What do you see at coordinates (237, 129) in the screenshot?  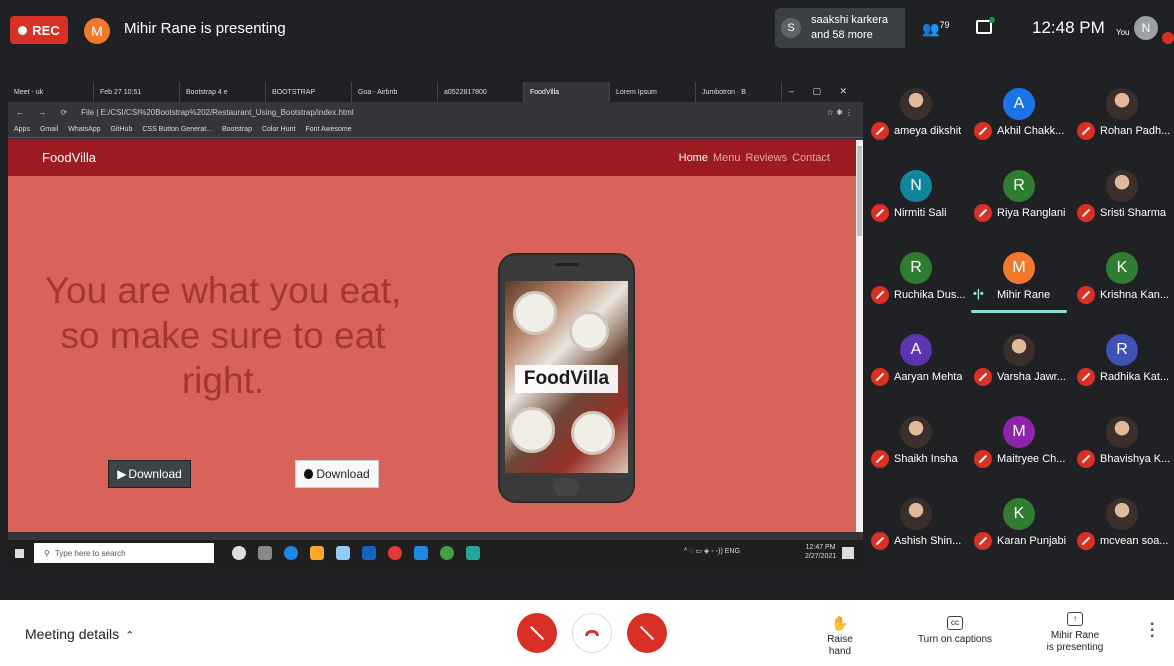 I see `bookmark-item: Bootstrap` at bounding box center [237, 129].